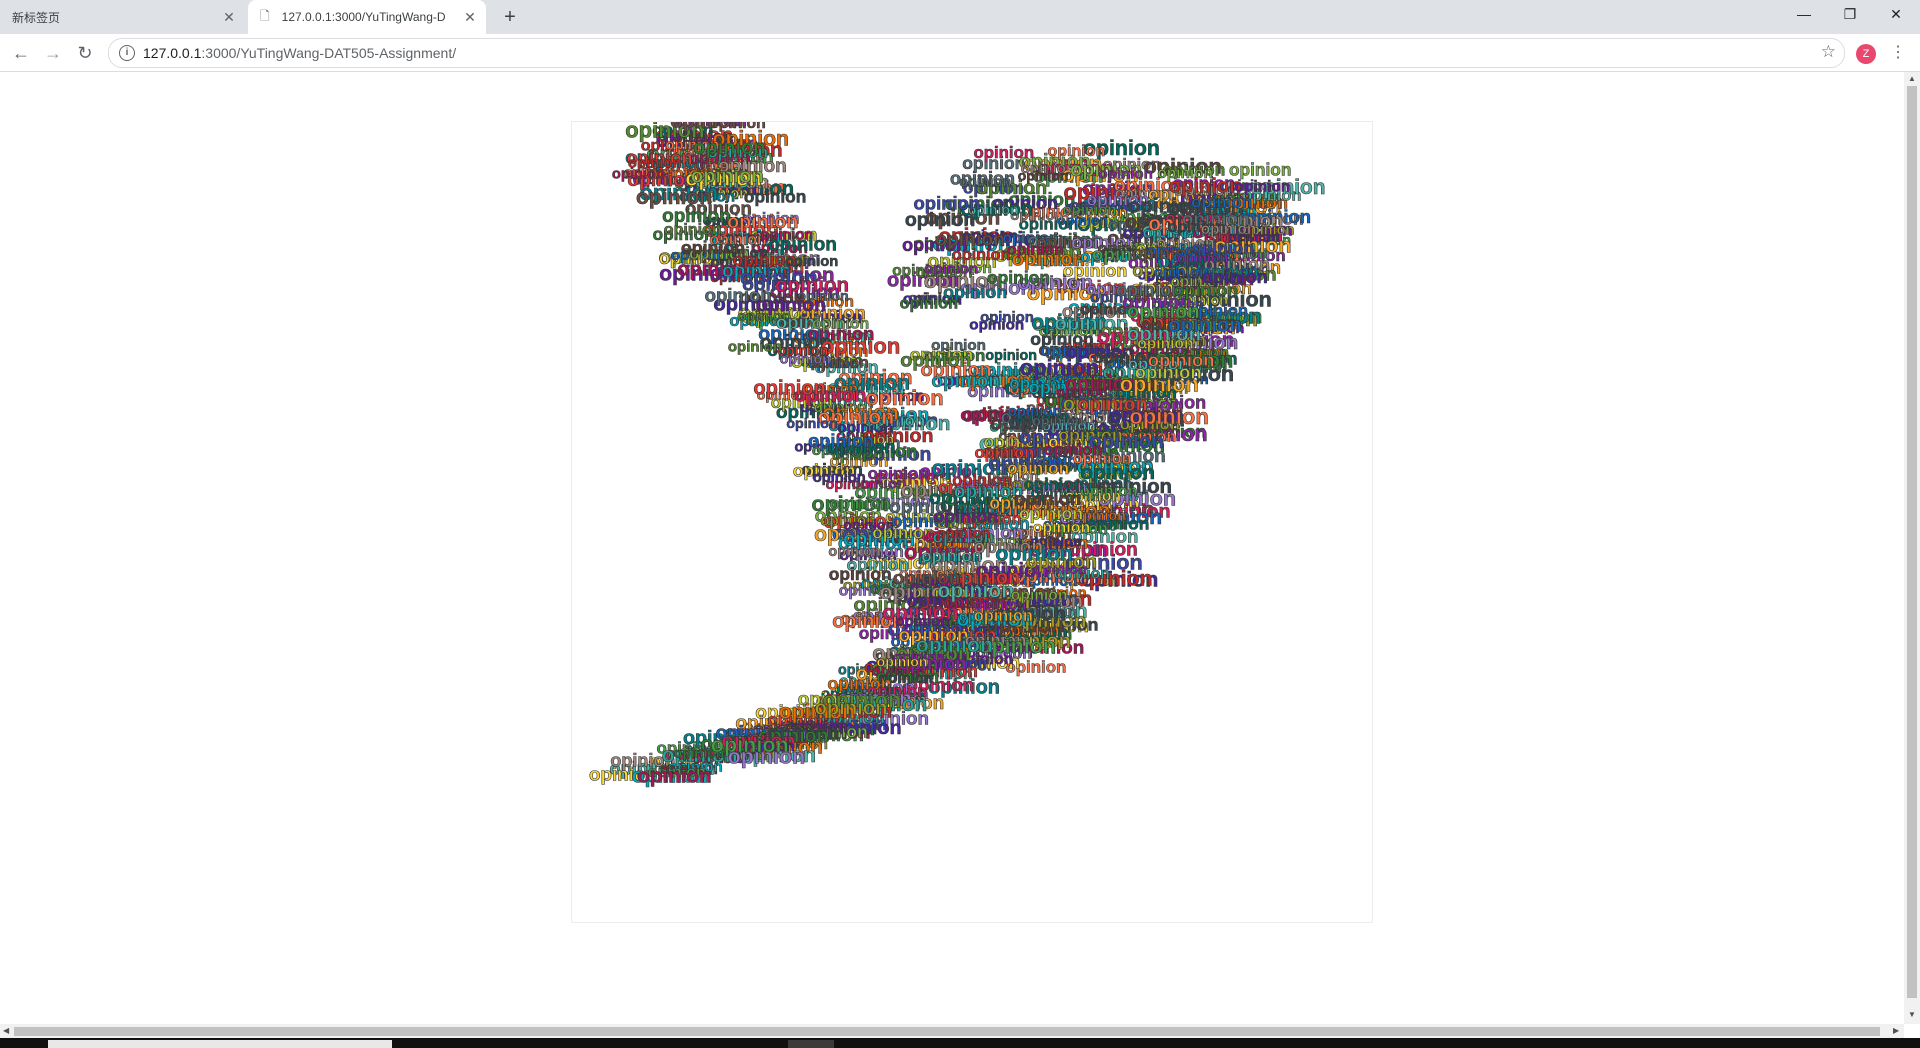  I want to click on close-icon: ✕, so click(1896, 14).